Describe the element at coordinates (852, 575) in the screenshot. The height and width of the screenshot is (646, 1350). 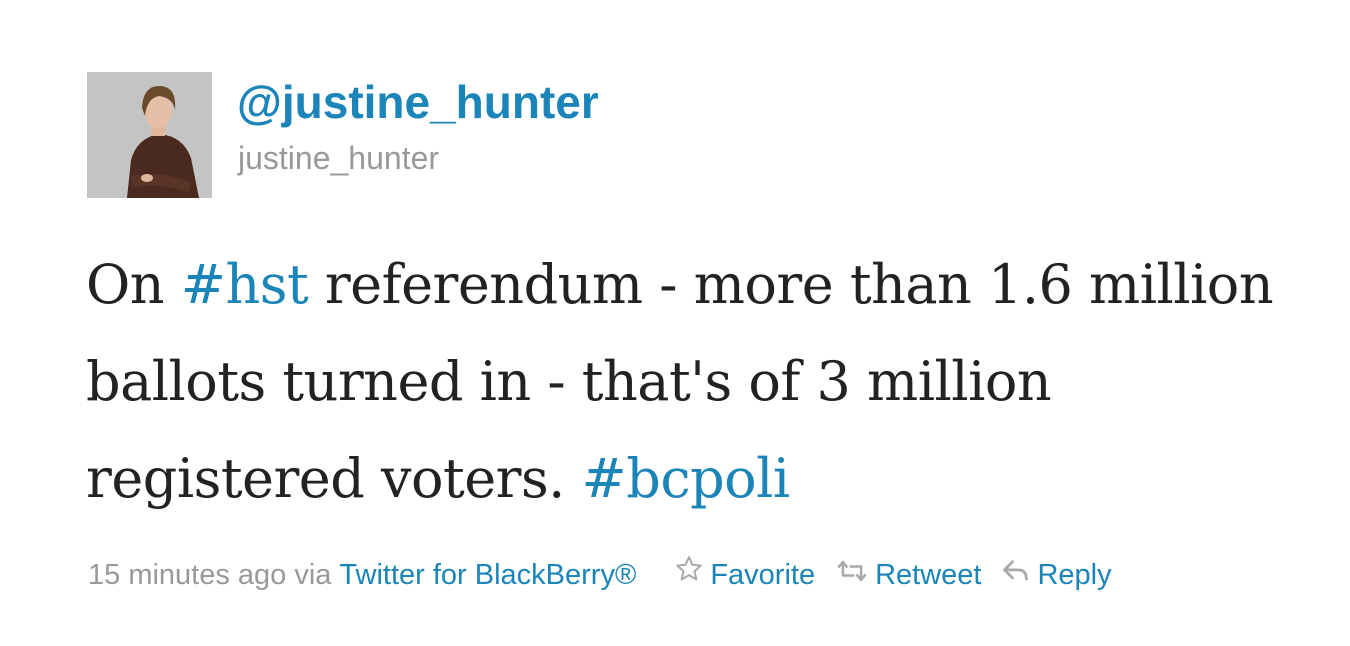
I see `retweet-icon` at that location.